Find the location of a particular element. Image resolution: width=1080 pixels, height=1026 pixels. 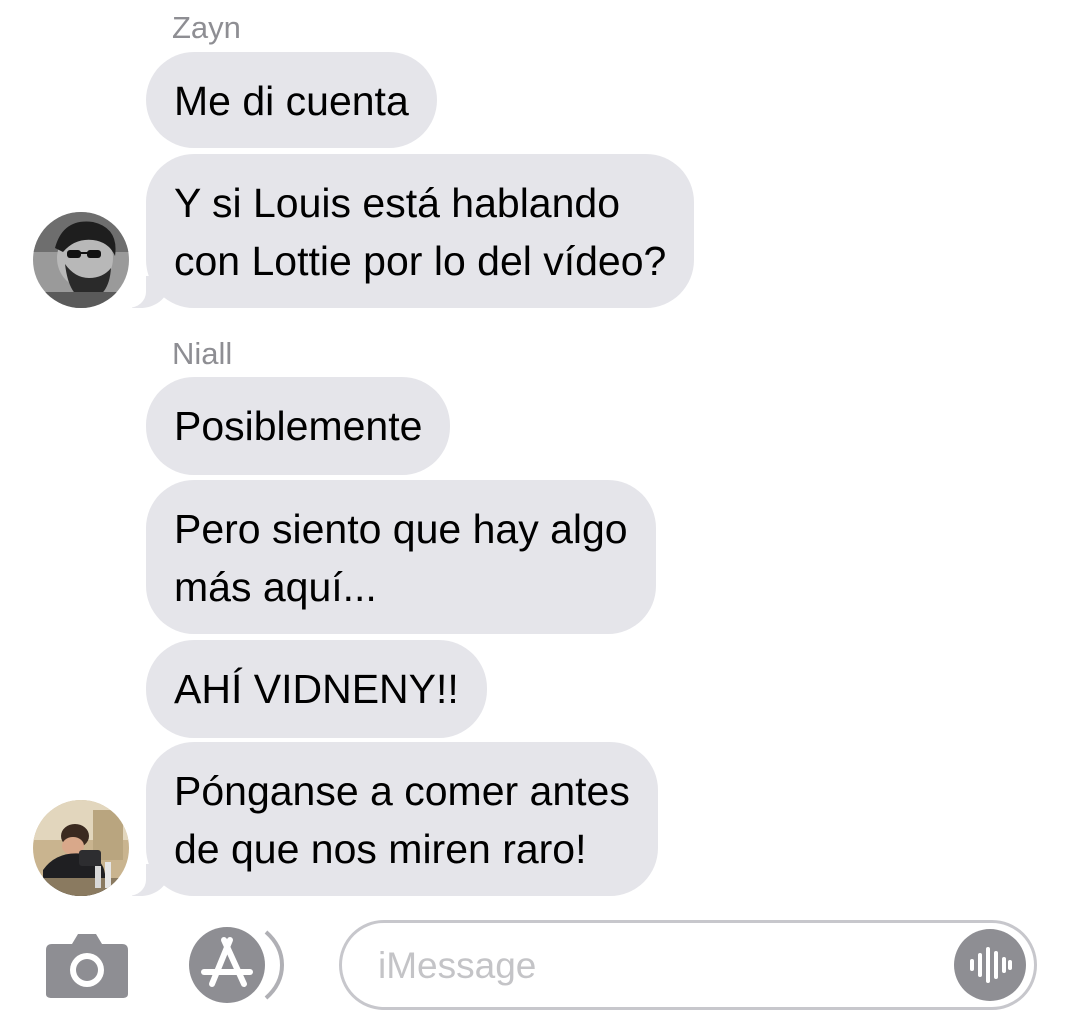

message-text: Me di cuenta is located at coordinates (291, 101).